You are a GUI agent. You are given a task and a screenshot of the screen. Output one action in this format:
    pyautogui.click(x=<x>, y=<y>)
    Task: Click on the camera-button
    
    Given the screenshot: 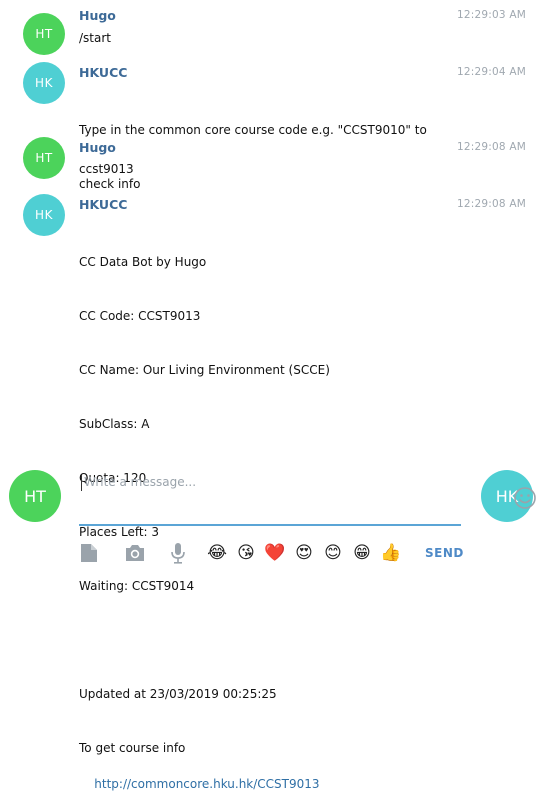 What is the action you would take?
    pyautogui.click(x=135, y=553)
    